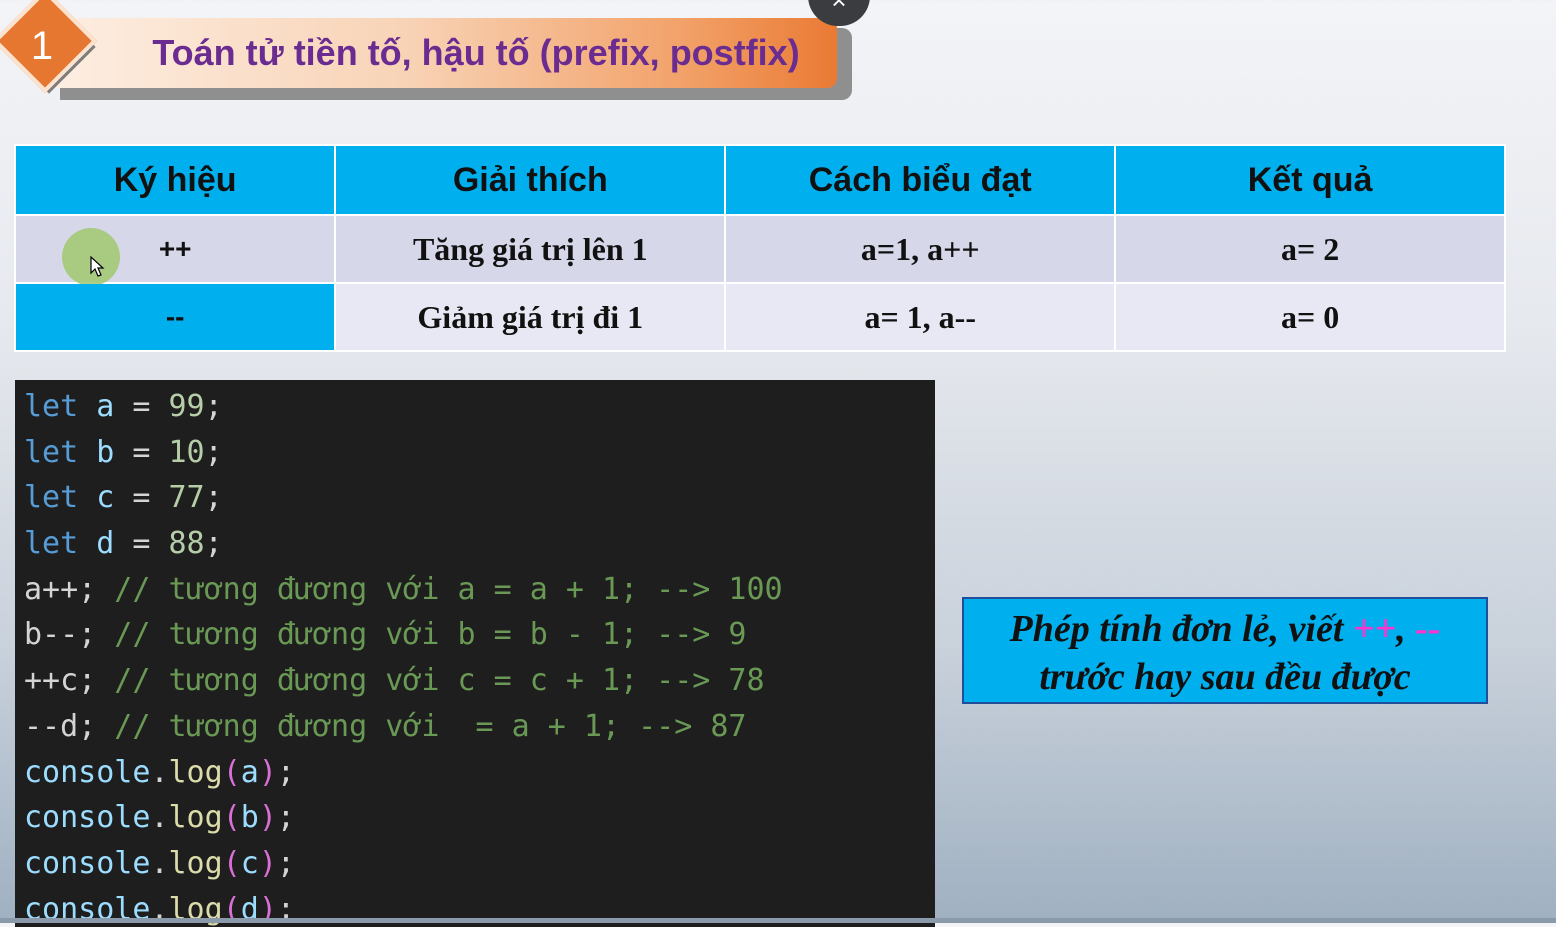 The height and width of the screenshot is (927, 1556). Describe the element at coordinates (123, 544) in the screenshot. I see `code-line: let d = 88;` at that location.